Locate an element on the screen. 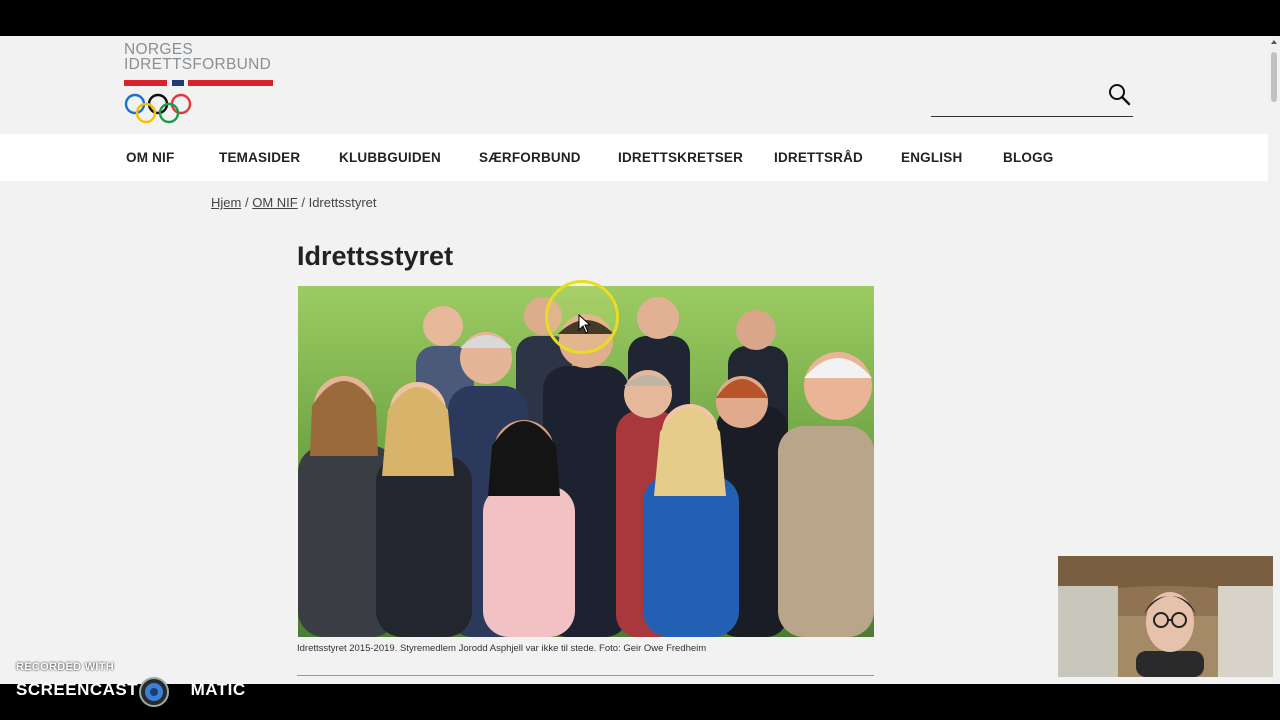 Image resolution: width=1280 pixels, height=720 pixels. screencast-matic-logo-icon is located at coordinates (154, 692).